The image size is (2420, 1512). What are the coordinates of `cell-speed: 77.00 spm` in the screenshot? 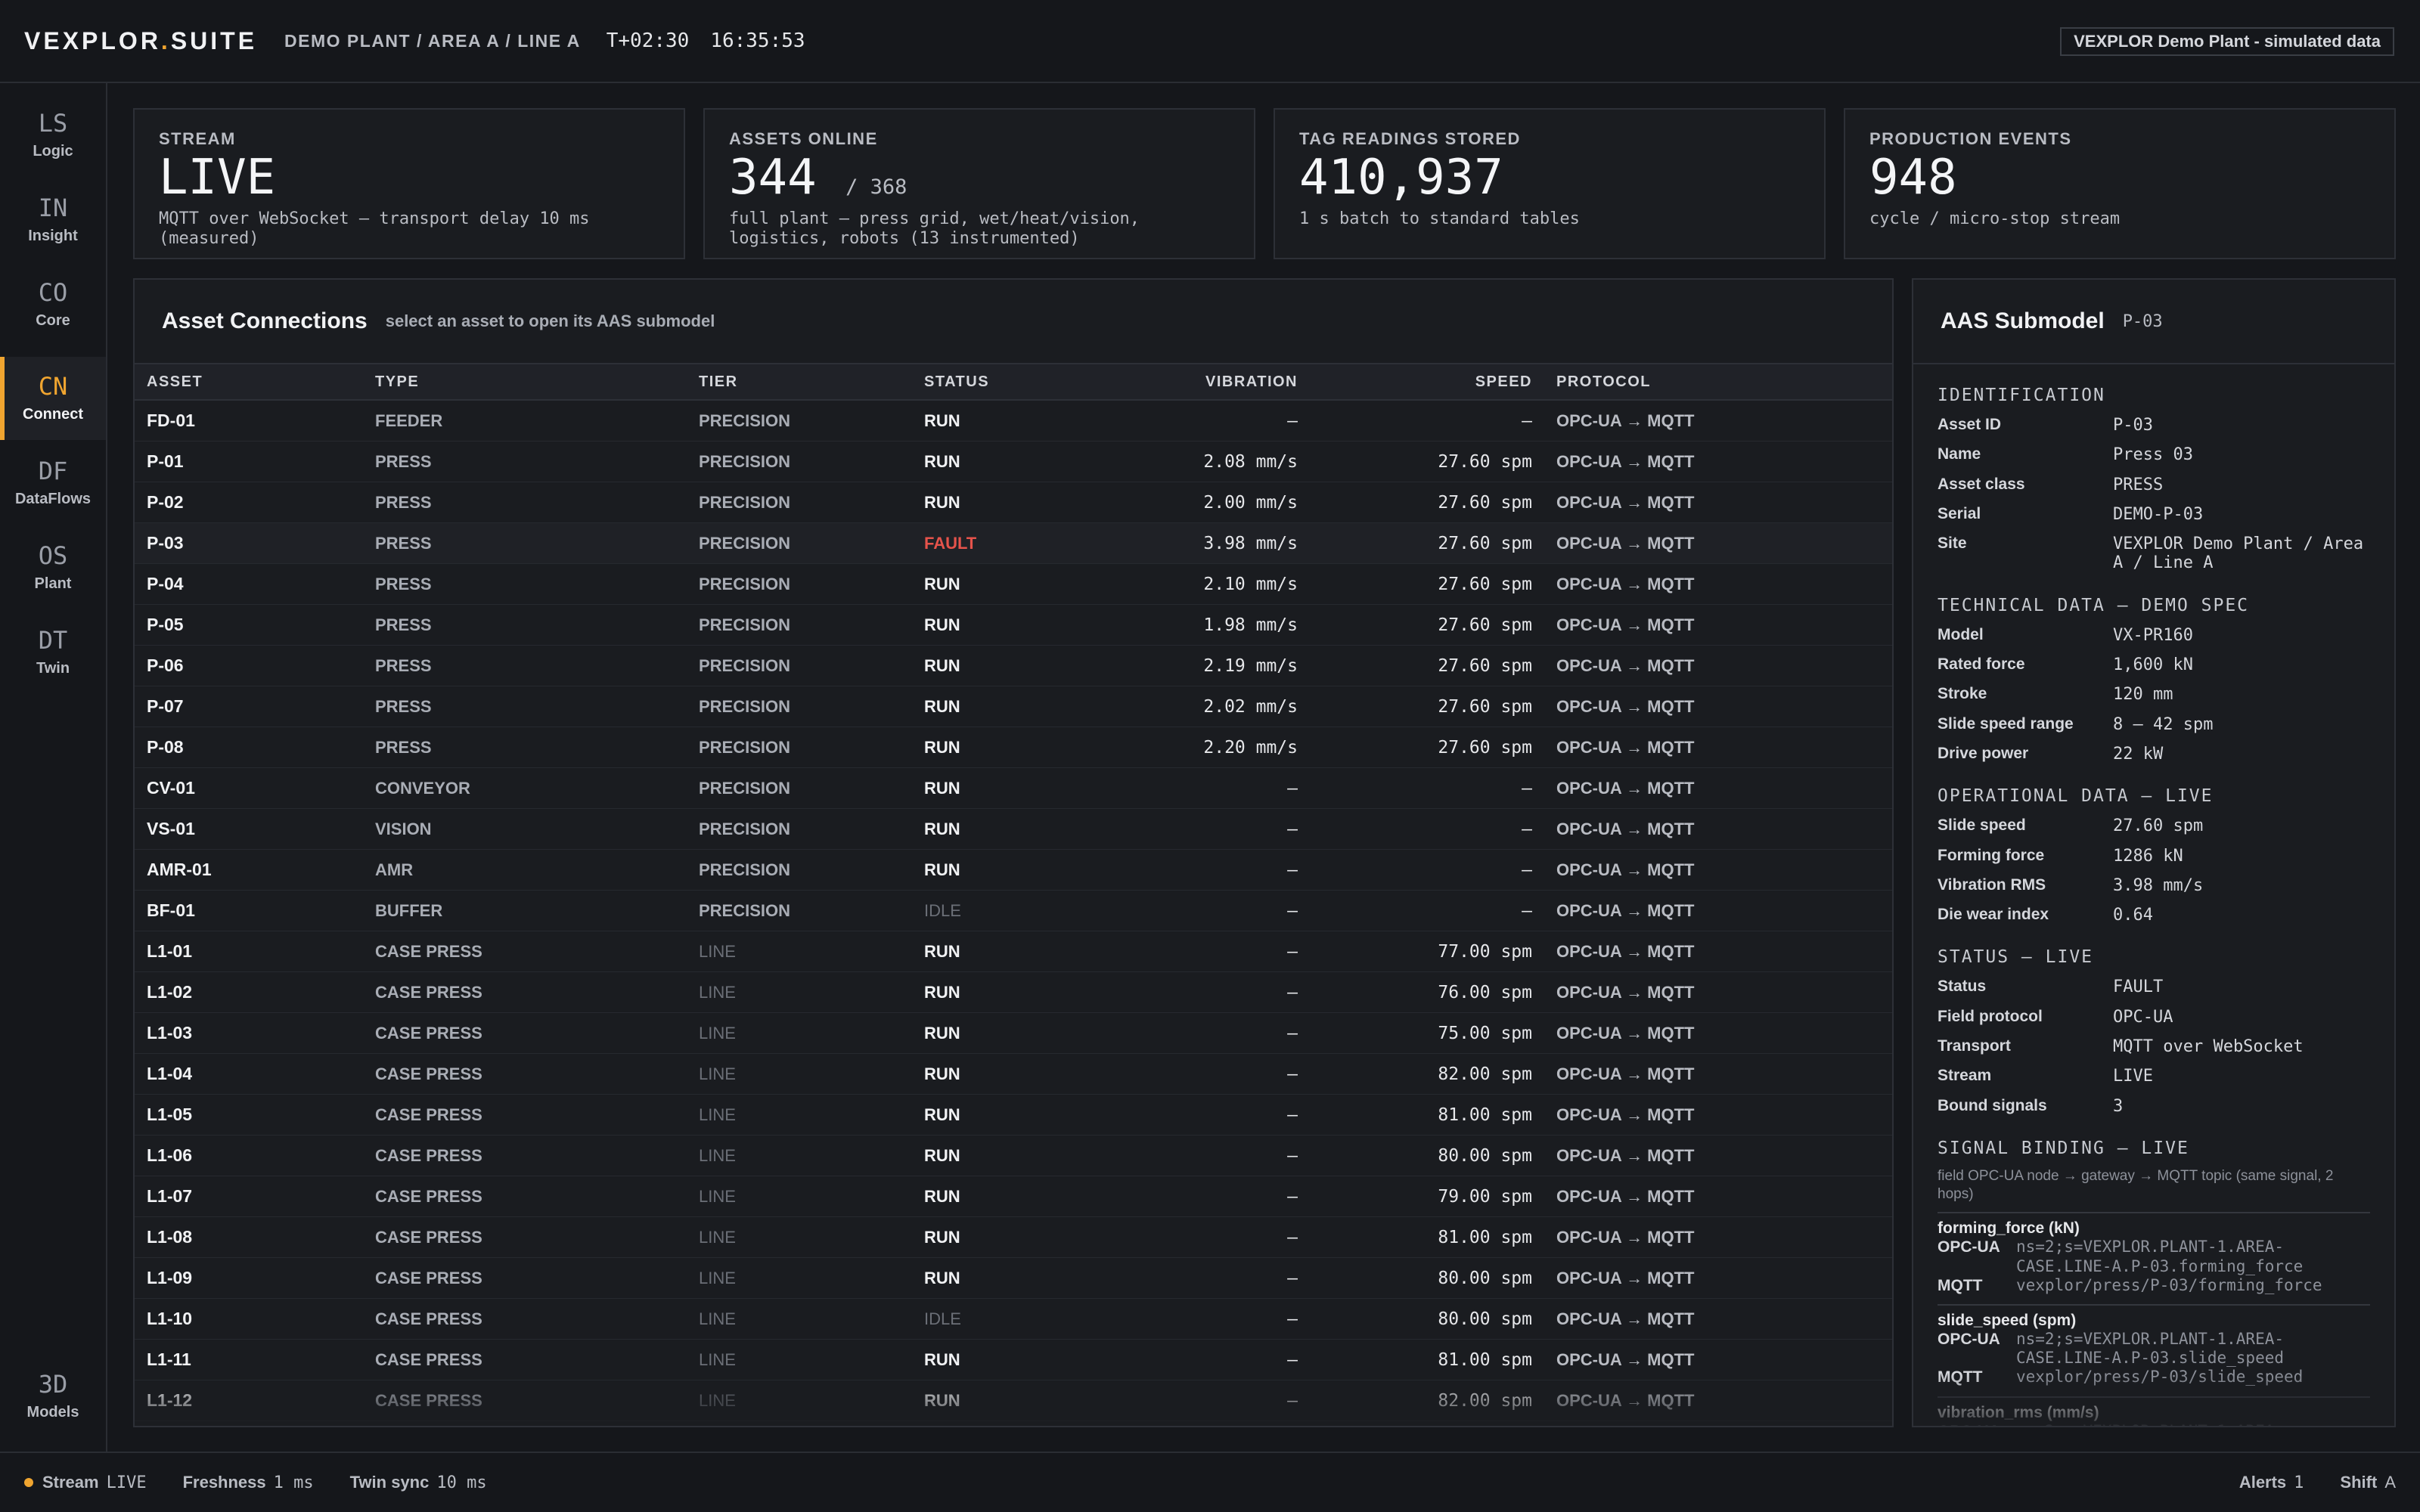 It's located at (1485, 951).